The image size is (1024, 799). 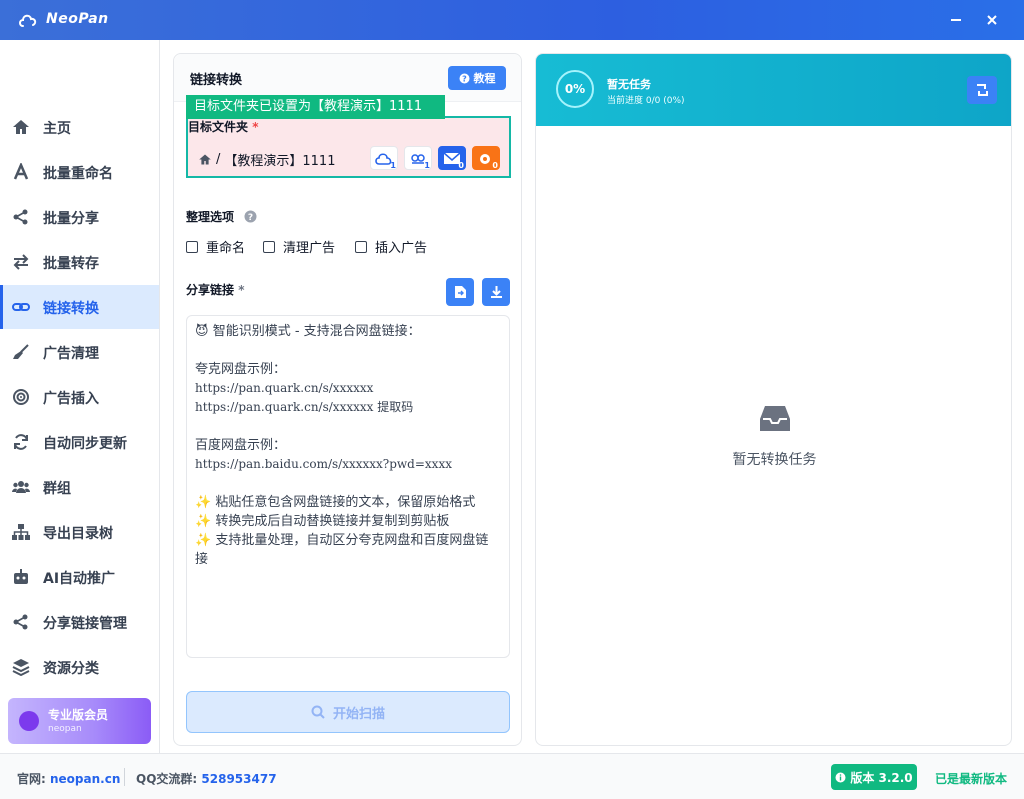 I want to click on close-icon, so click(x=992, y=20).